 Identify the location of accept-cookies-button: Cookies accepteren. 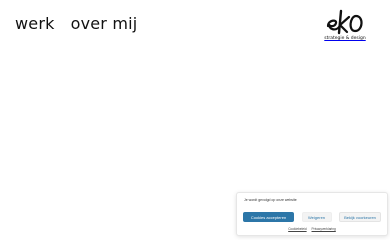
(268, 217).